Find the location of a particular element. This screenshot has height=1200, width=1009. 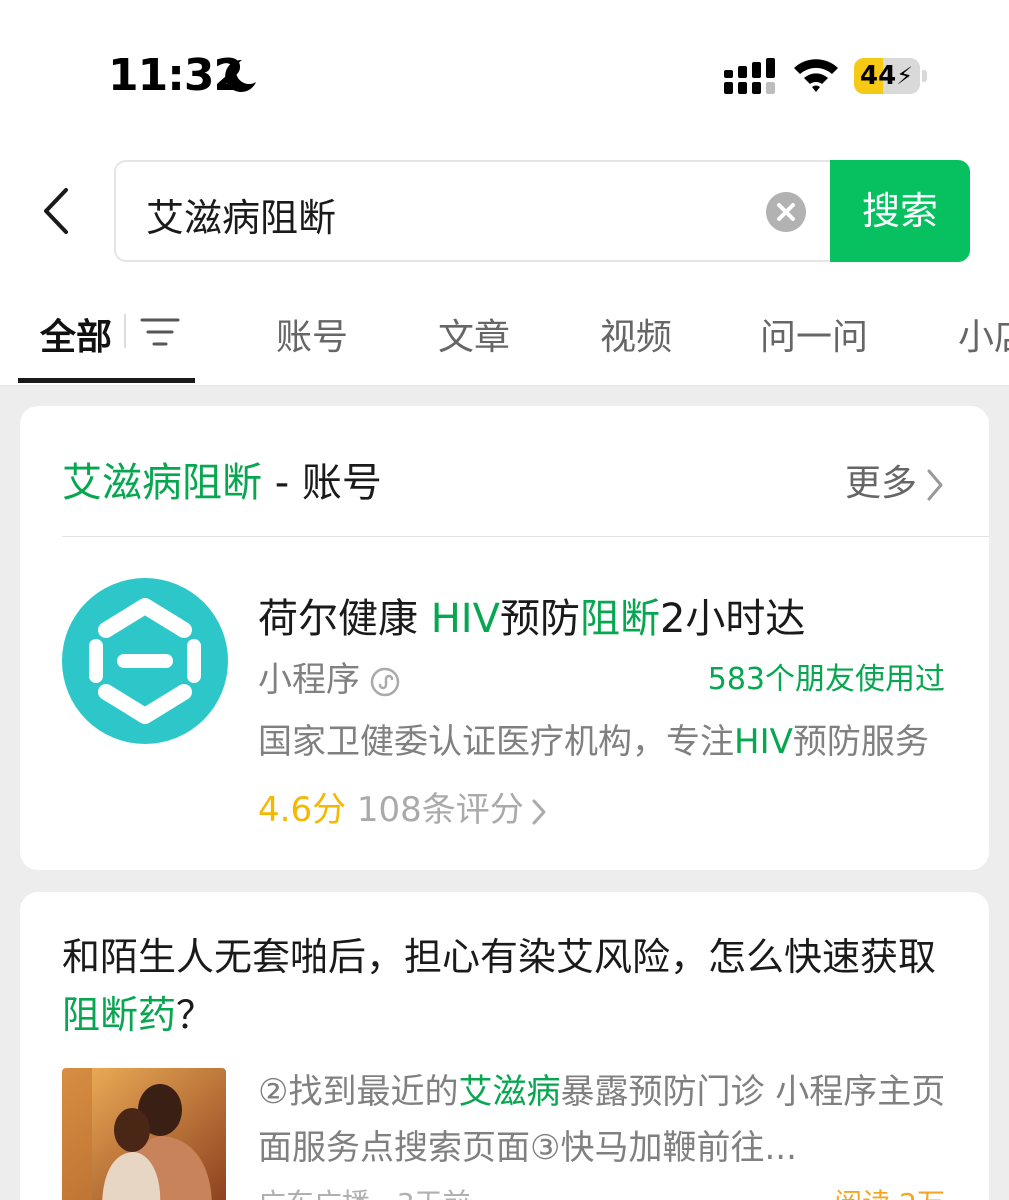

search-button: 搜索 is located at coordinates (900, 211).